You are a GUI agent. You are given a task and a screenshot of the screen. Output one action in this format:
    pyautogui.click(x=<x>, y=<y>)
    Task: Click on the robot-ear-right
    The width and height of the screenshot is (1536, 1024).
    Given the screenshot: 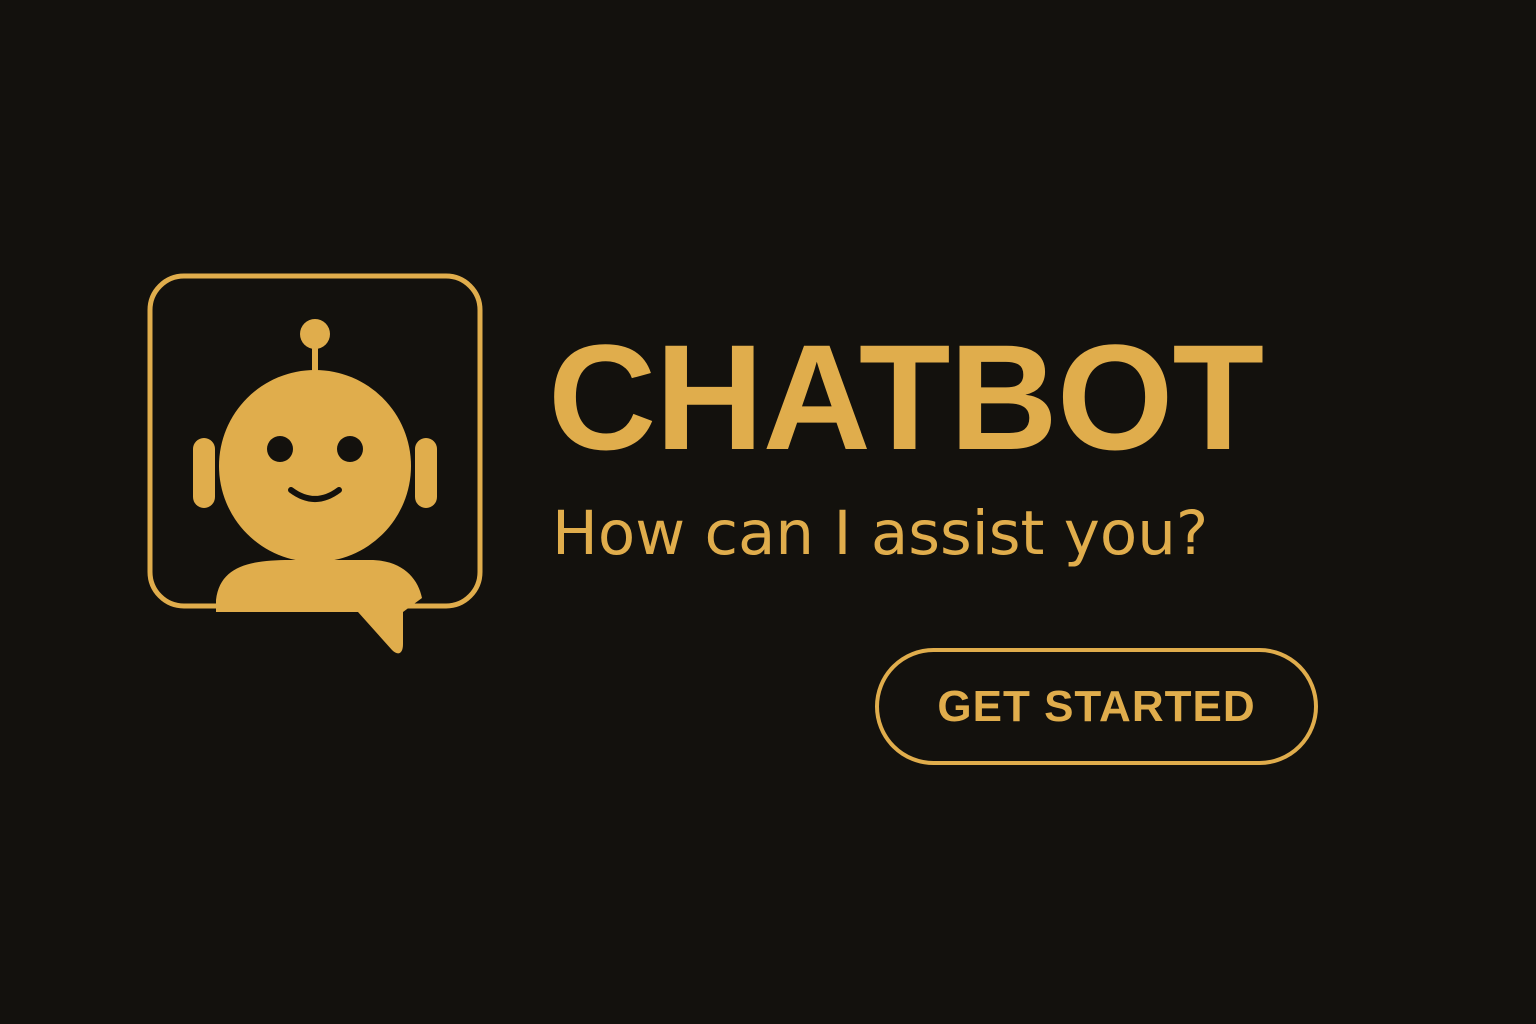 What is the action you would take?
    pyautogui.click(x=426, y=473)
    